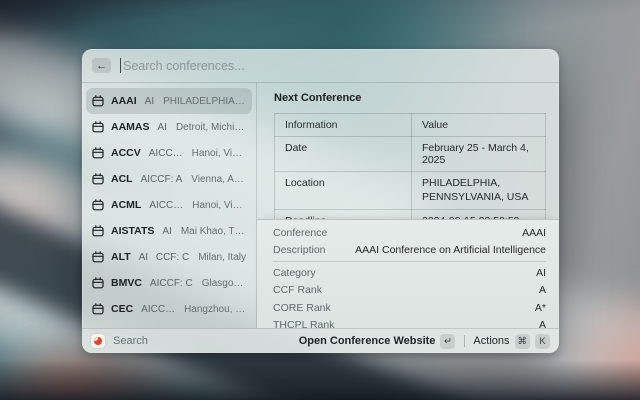 The height and width of the screenshot is (400, 640). Describe the element at coordinates (218, 179) in the screenshot. I see `conference-location: Vienna, Austria` at that location.